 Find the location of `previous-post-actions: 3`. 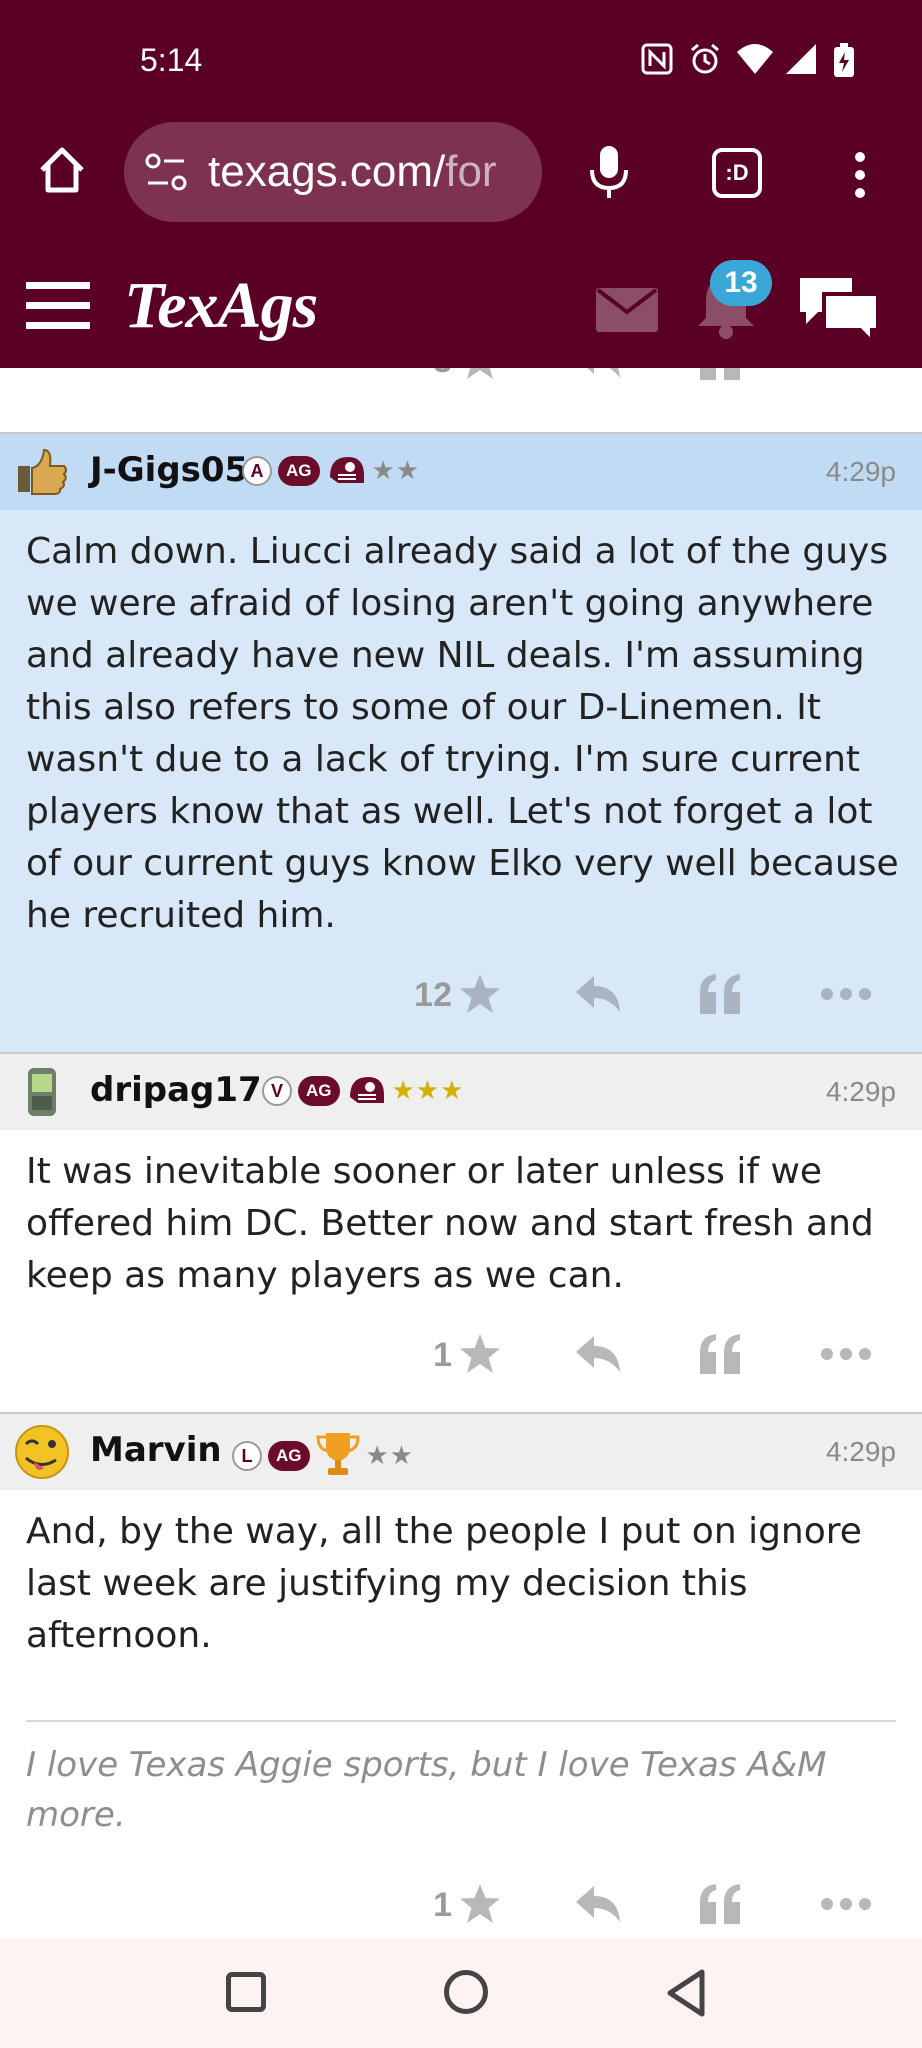

previous-post-actions: 3 is located at coordinates (461, 389).